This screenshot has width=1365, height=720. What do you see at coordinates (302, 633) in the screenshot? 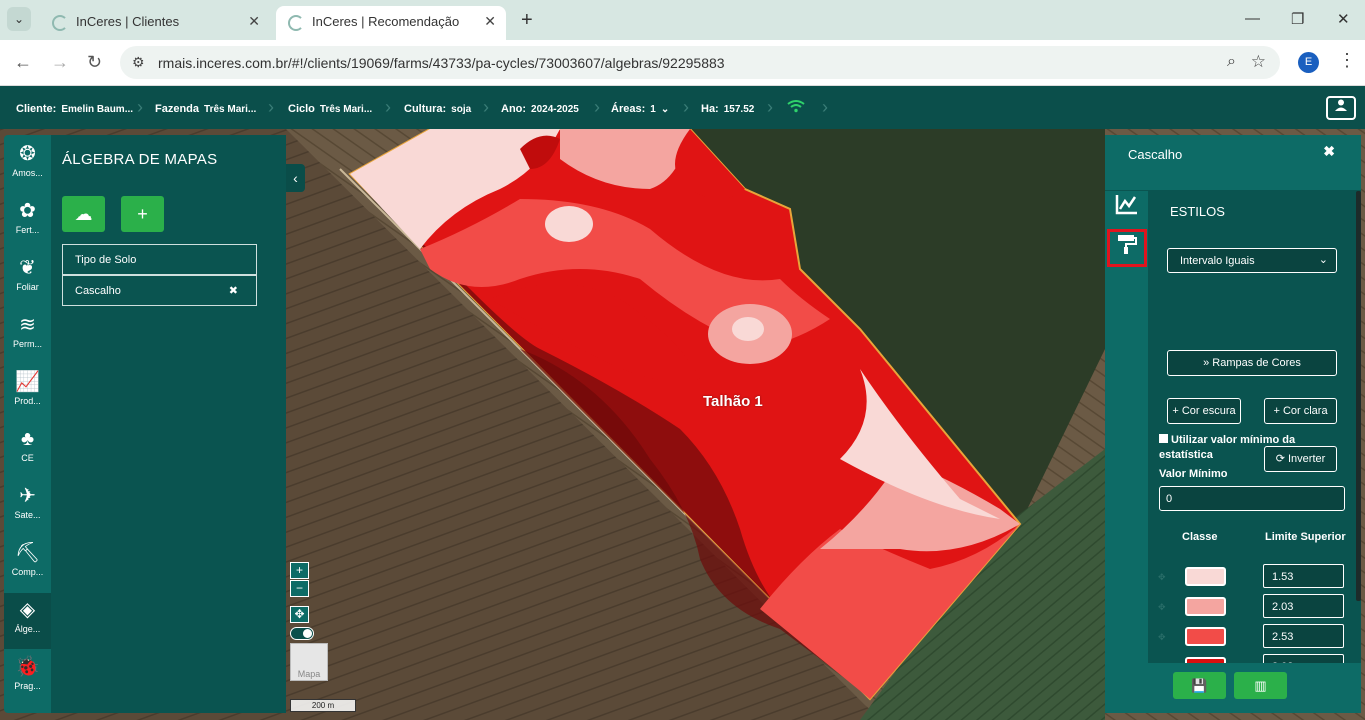
I see `layer-toggle` at bounding box center [302, 633].